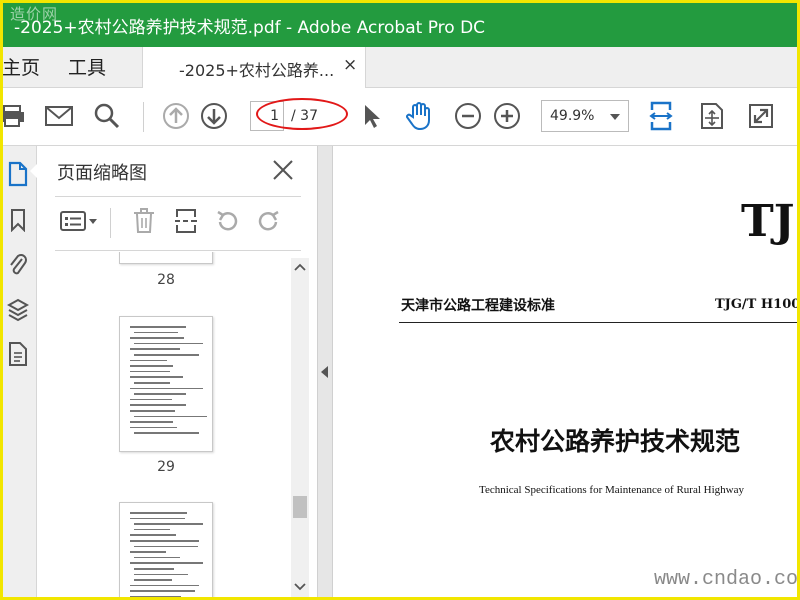 The image size is (800, 600). What do you see at coordinates (761, 116) in the screenshot?
I see `full-screen-icon` at bounding box center [761, 116].